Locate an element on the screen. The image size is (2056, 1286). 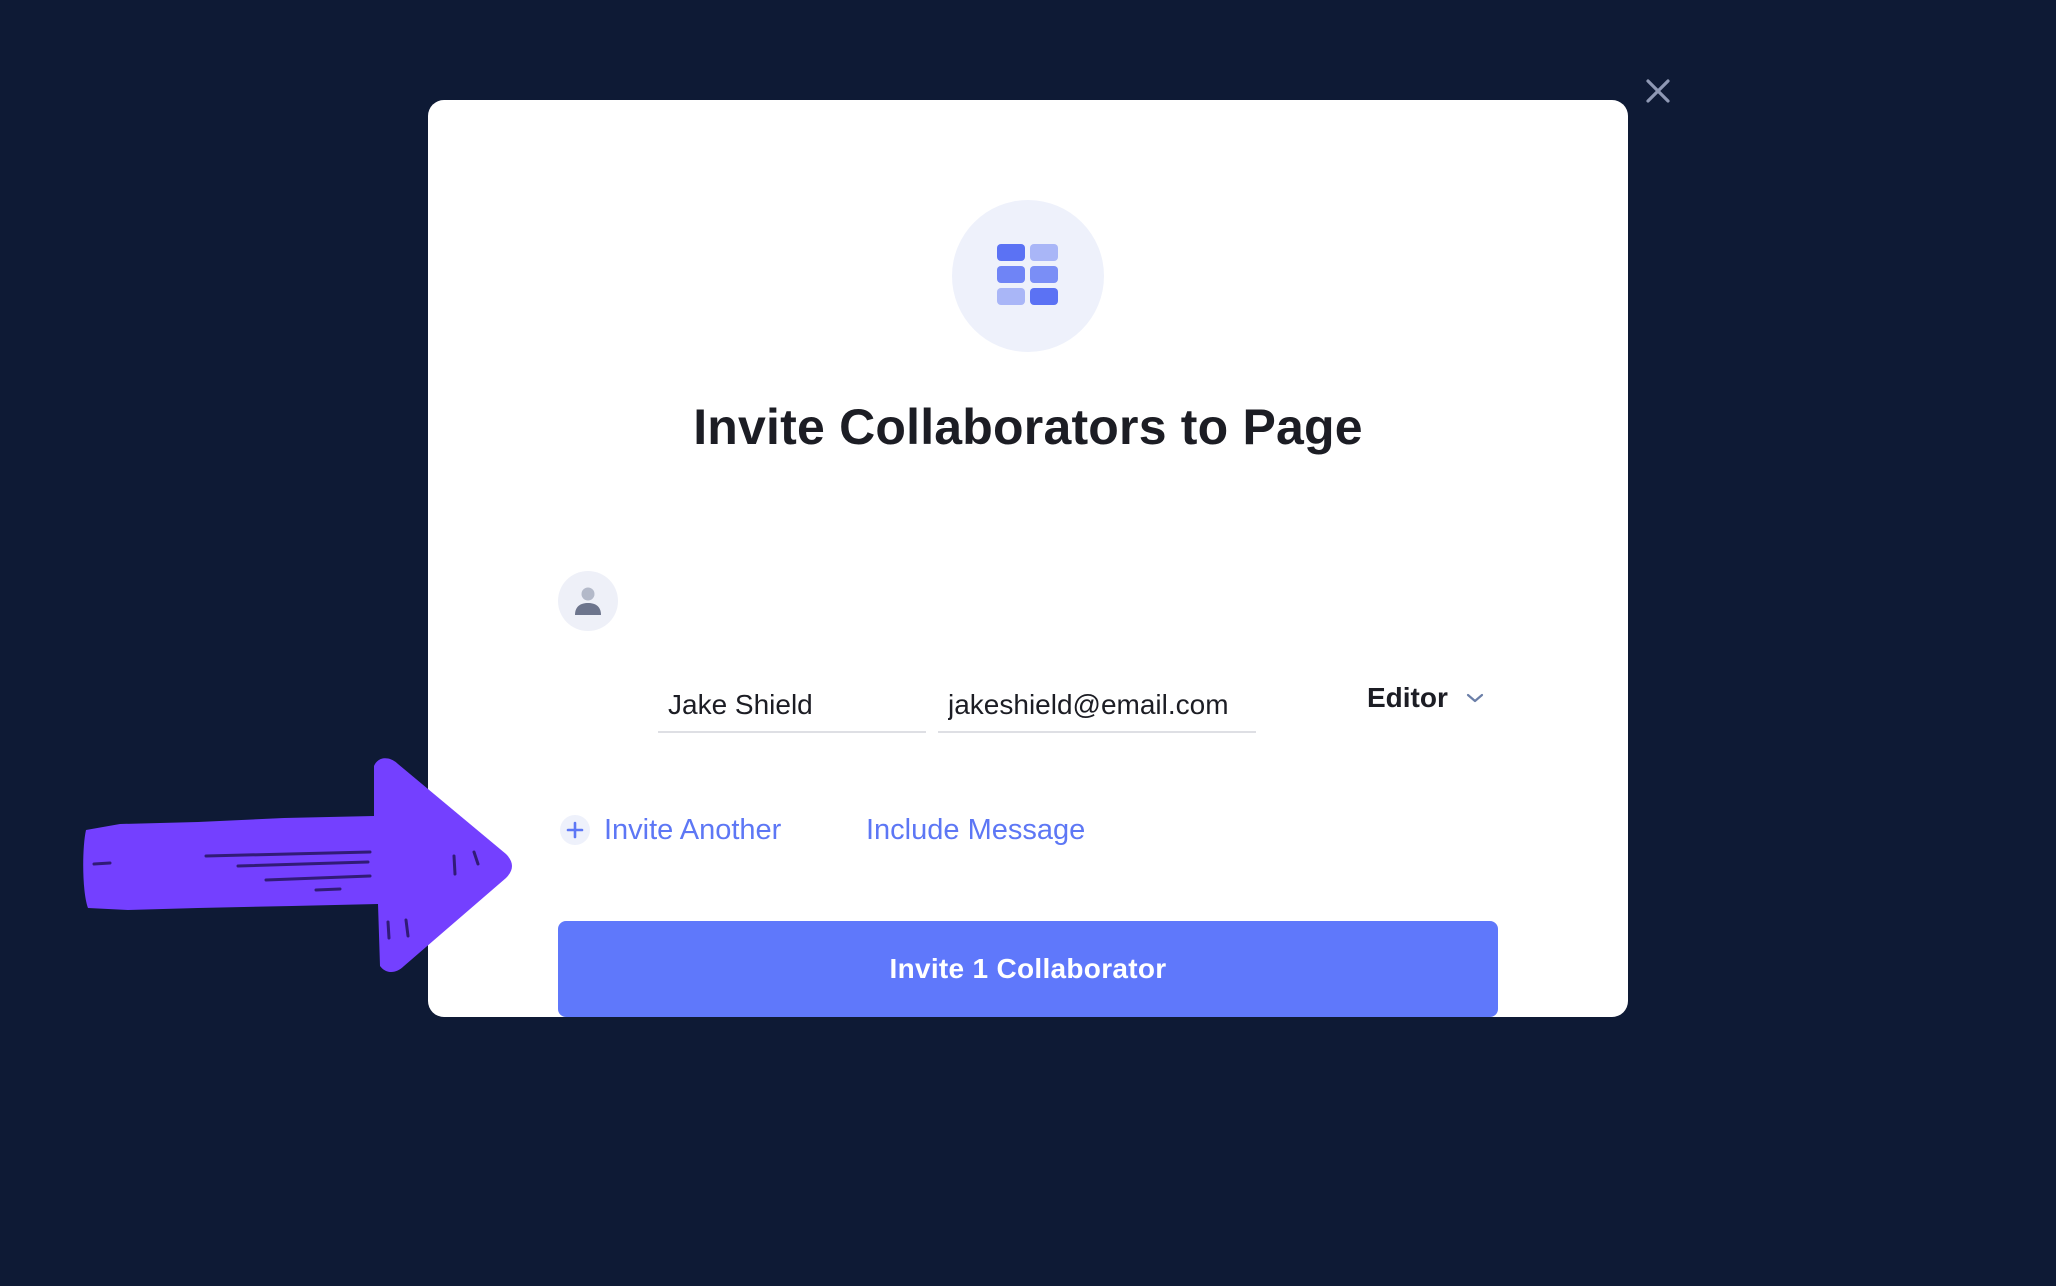
logo-badge is located at coordinates (1028, 276).